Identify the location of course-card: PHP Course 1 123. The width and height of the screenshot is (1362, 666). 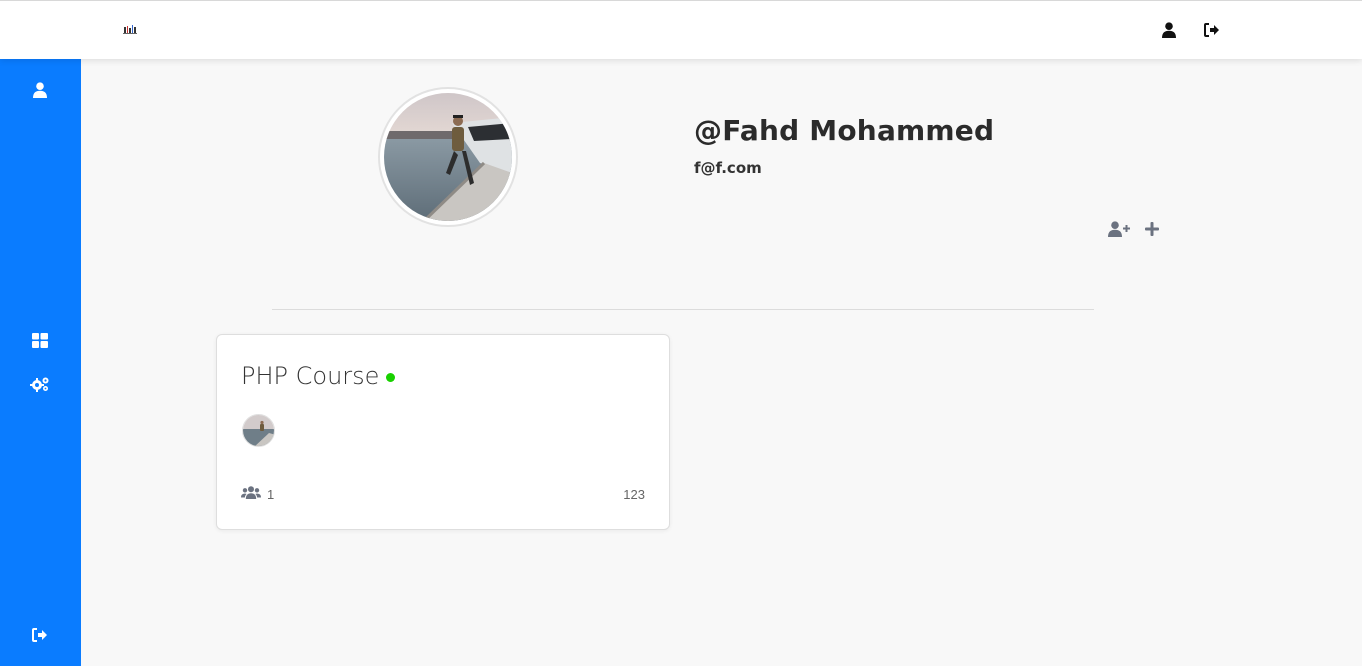
(443, 432).